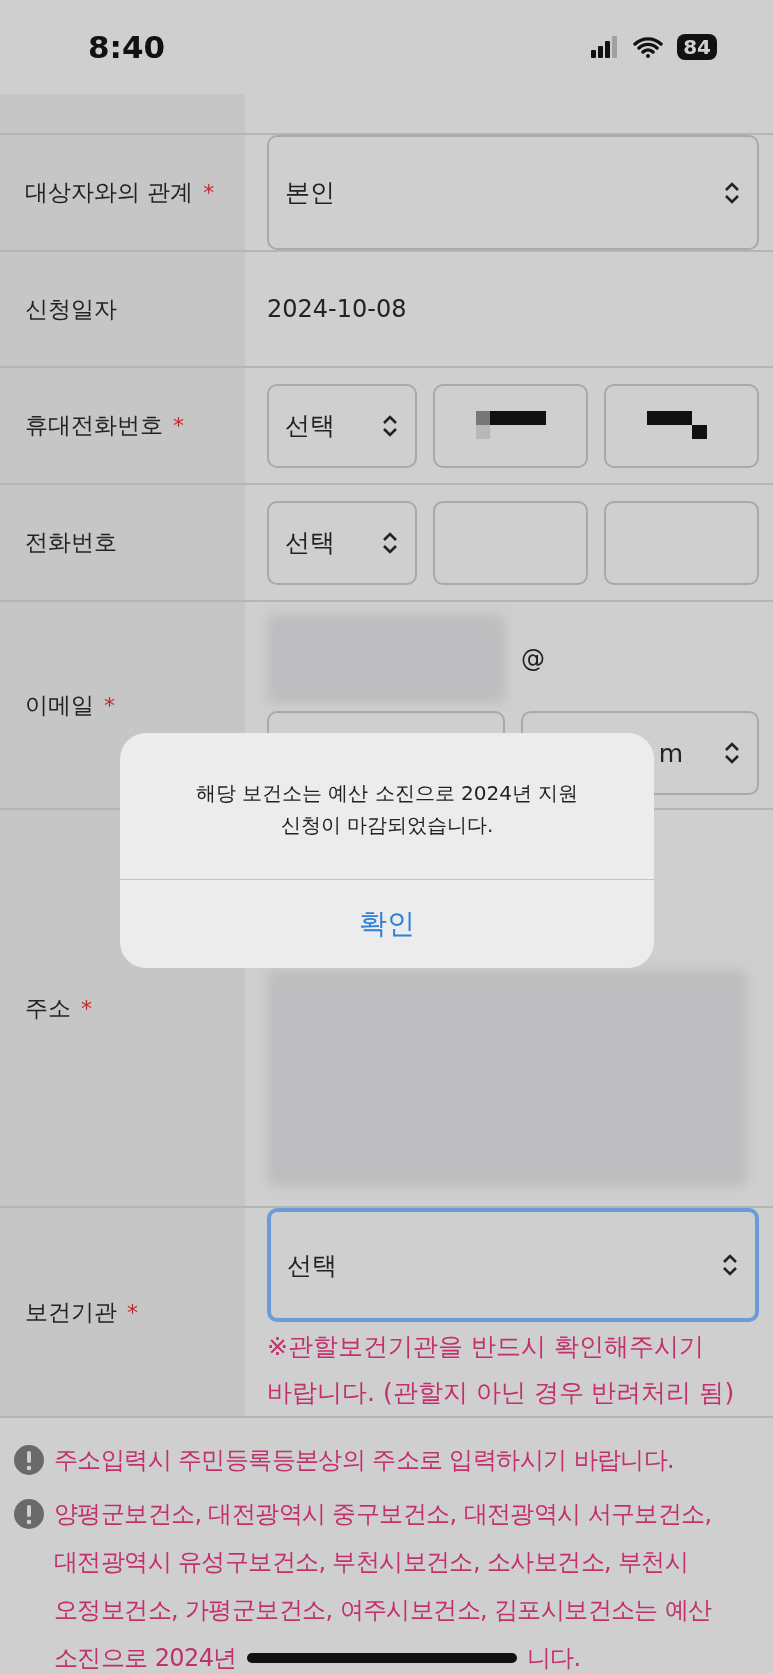 This screenshot has height=1673, width=773. I want to click on notice-text: 양평군보건소, 대전광역시 중구보건소, 대전광역시 서구보건소, 대전광역시 유성구보건소, 부천시보건소, 소사보건소, 부천시 오정보건소, 가평군보건소, 여주시보건소, 김포시보건소는 예산, so click(383, 1562).